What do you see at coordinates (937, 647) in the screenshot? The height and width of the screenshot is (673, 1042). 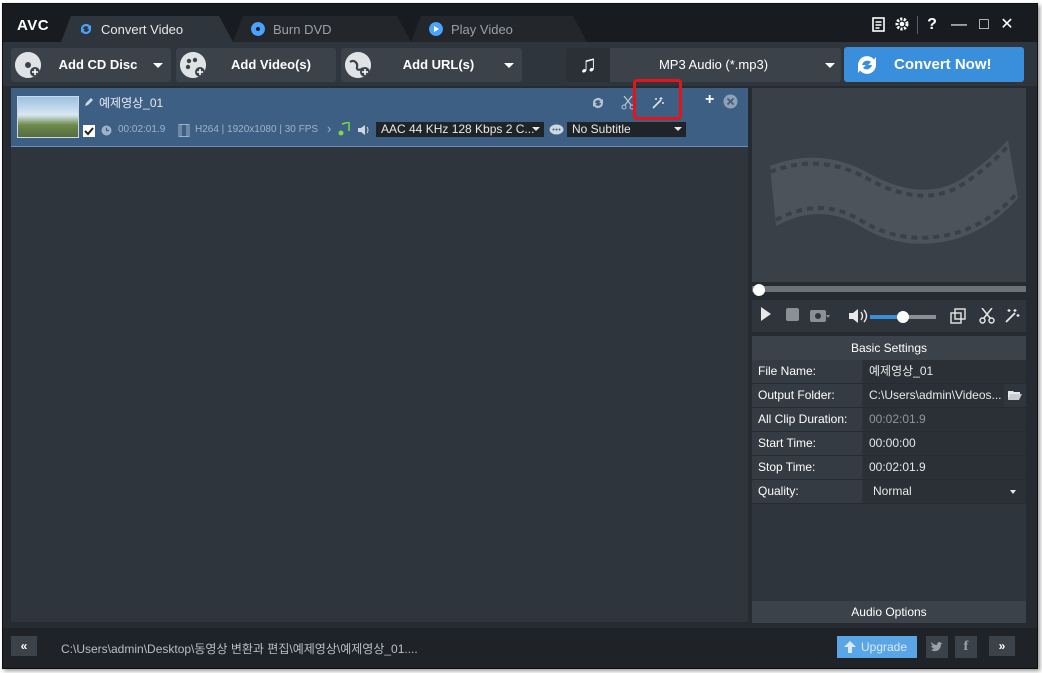 I see `twitter-icon` at bounding box center [937, 647].